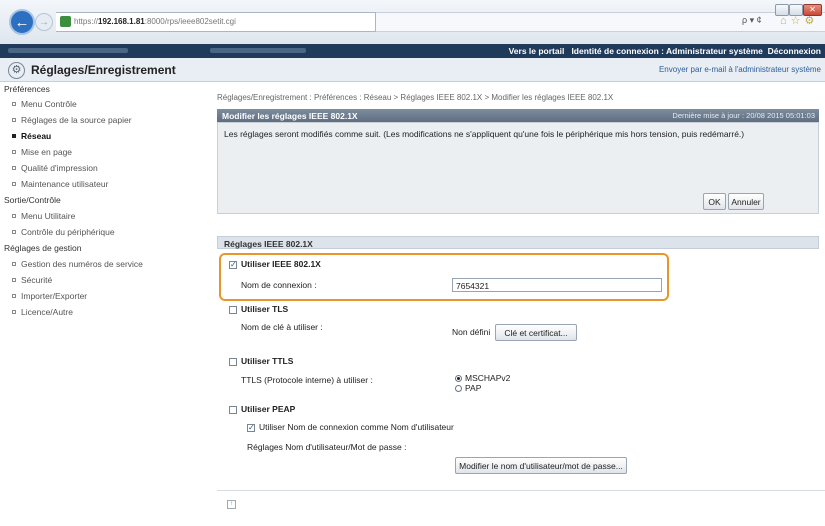 This screenshot has width=825, height=526. Describe the element at coordinates (812, 10) in the screenshot. I see `close-icon: ✕` at that location.